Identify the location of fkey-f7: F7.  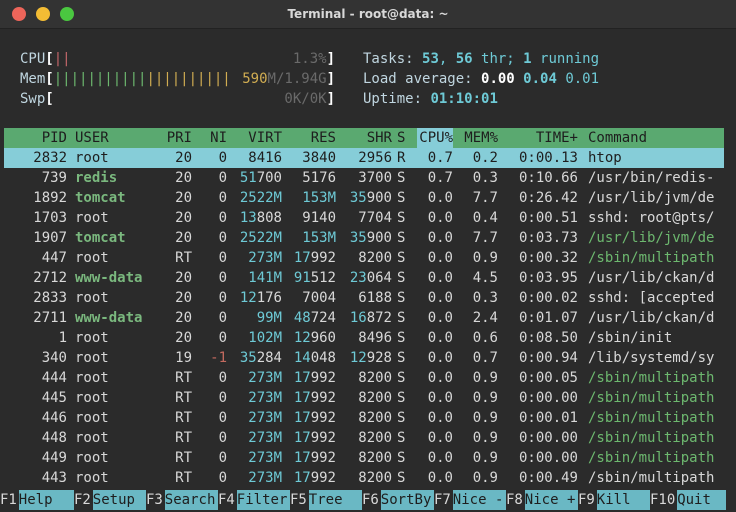
(442, 500).